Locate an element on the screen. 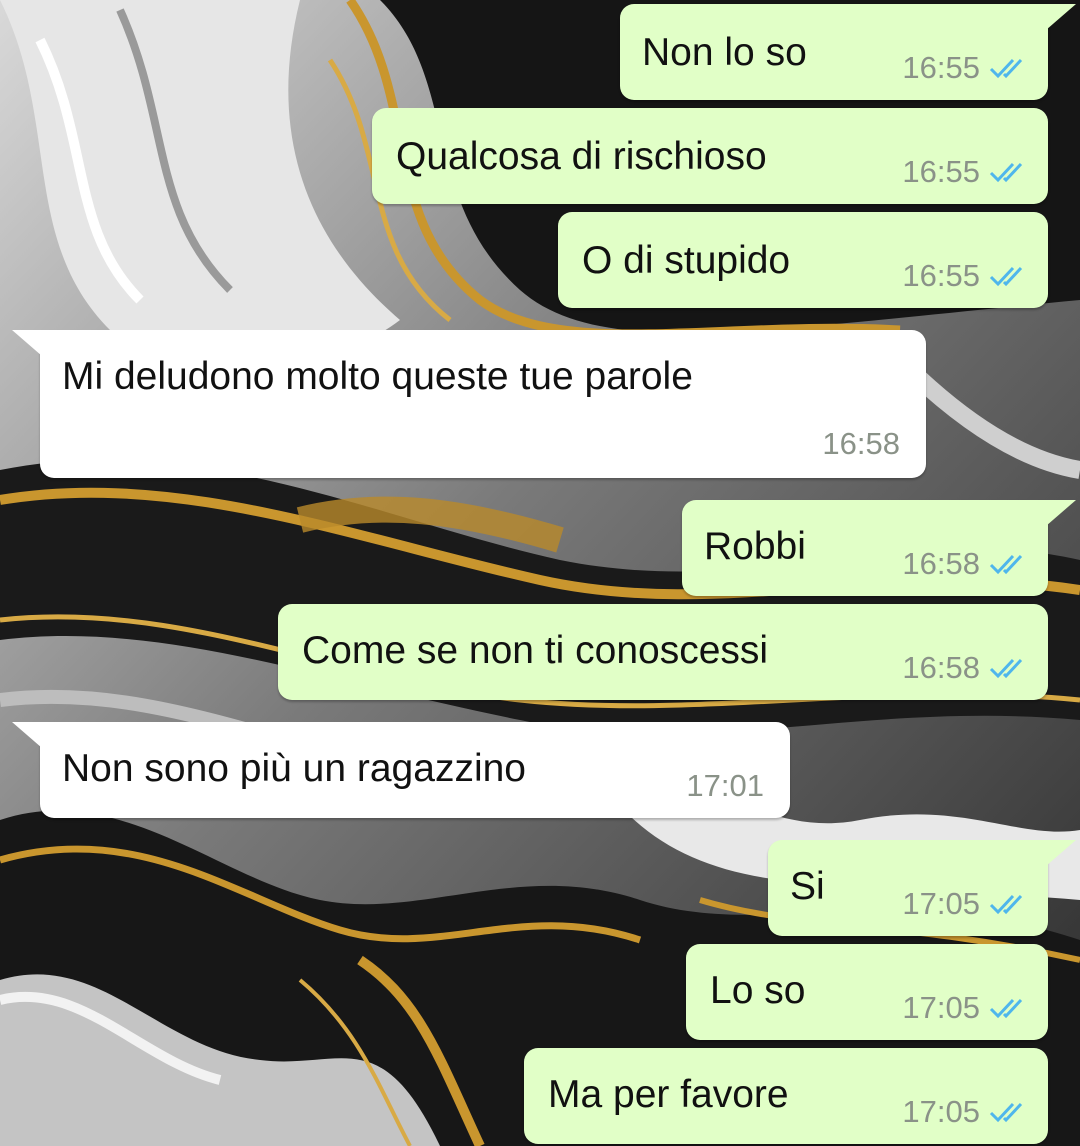  message-meta: 17:01 is located at coordinates (725, 786).